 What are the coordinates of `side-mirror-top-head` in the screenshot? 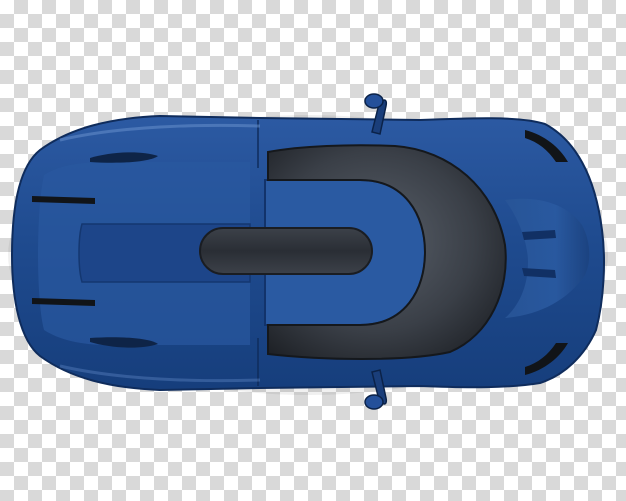 It's located at (374, 101).